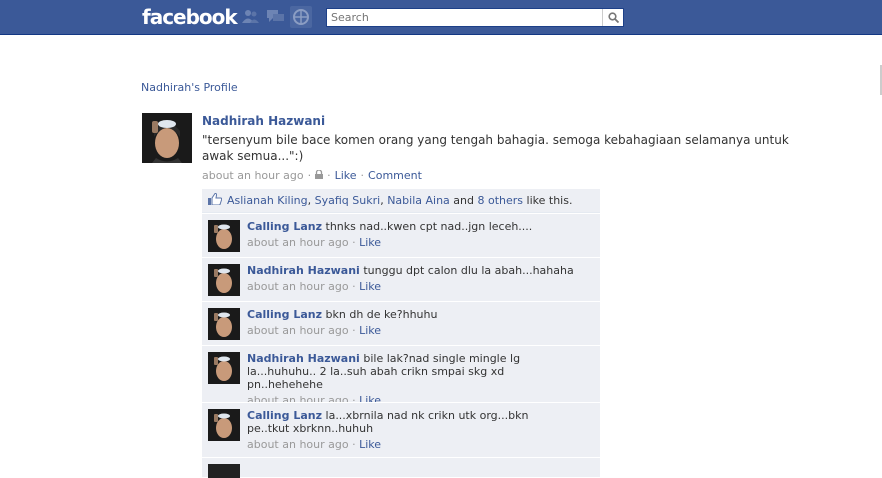 Image resolution: width=882 pixels, height=478 pixels. What do you see at coordinates (215, 200) in the screenshot?
I see `thumbs-up-icon` at bounding box center [215, 200].